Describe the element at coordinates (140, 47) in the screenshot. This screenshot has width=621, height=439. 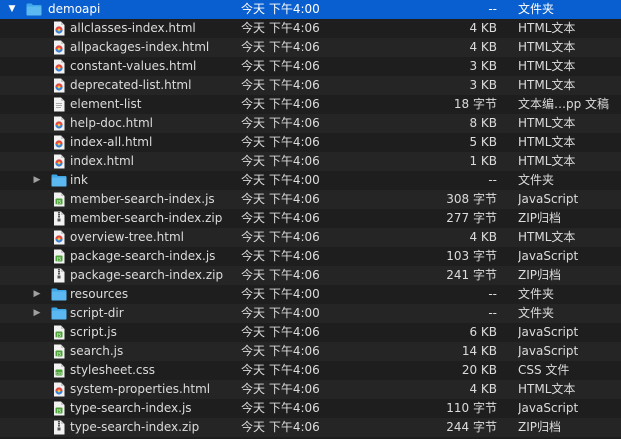
I see `file-name: allpackages-index.html` at that location.